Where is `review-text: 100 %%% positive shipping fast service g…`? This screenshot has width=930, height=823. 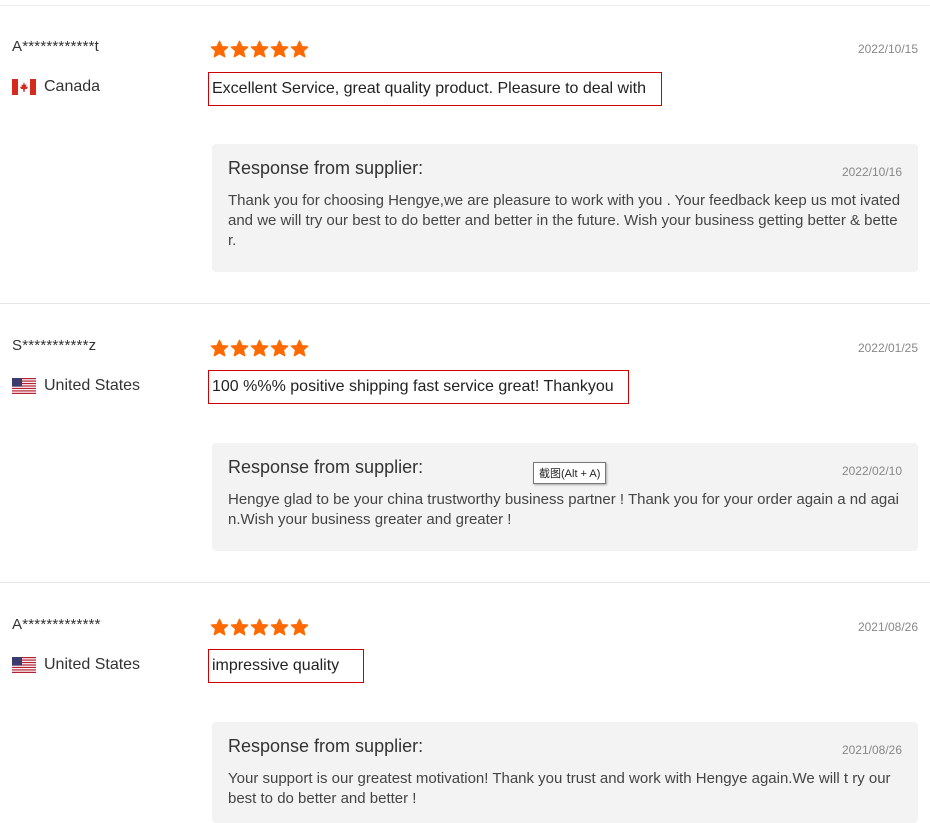 review-text: 100 %%% positive shipping fast service g… is located at coordinates (418, 387).